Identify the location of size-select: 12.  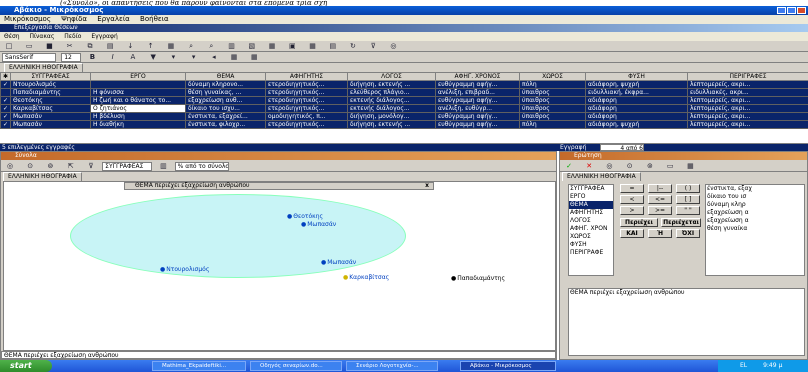
(71, 57).